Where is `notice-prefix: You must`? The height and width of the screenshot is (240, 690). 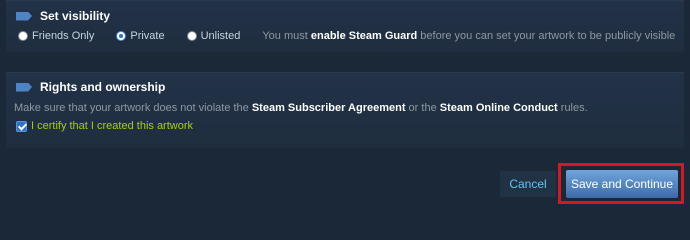
notice-prefix: You must is located at coordinates (286, 36).